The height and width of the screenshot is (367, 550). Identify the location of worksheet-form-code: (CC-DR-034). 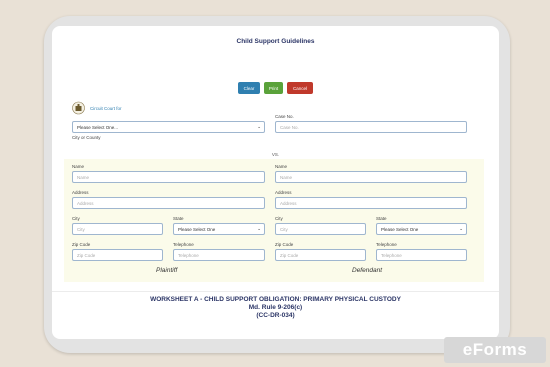
(275, 315).